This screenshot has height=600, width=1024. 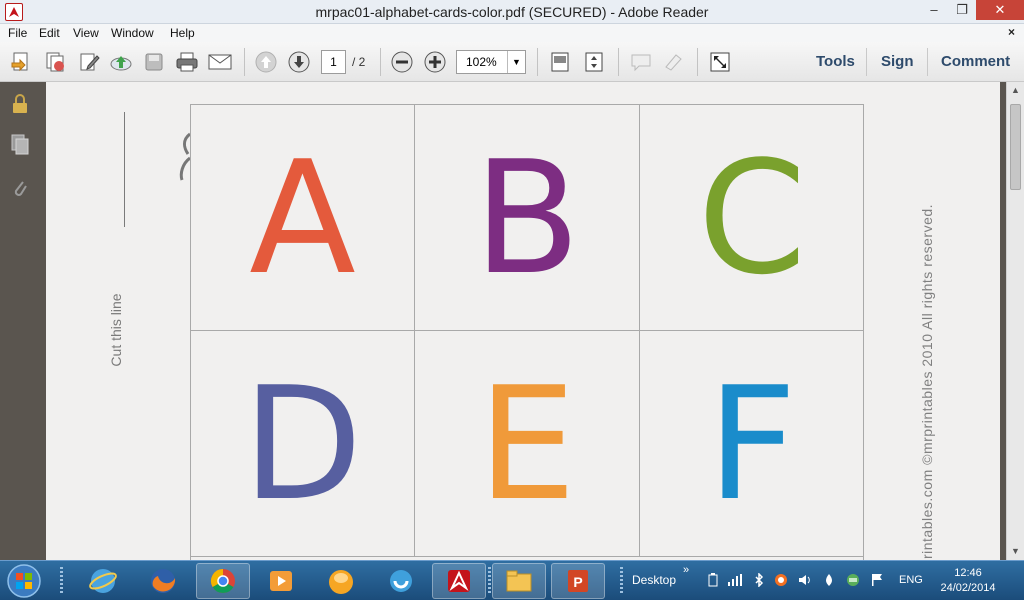 I want to click on attachment-icon, so click(x=20, y=188).